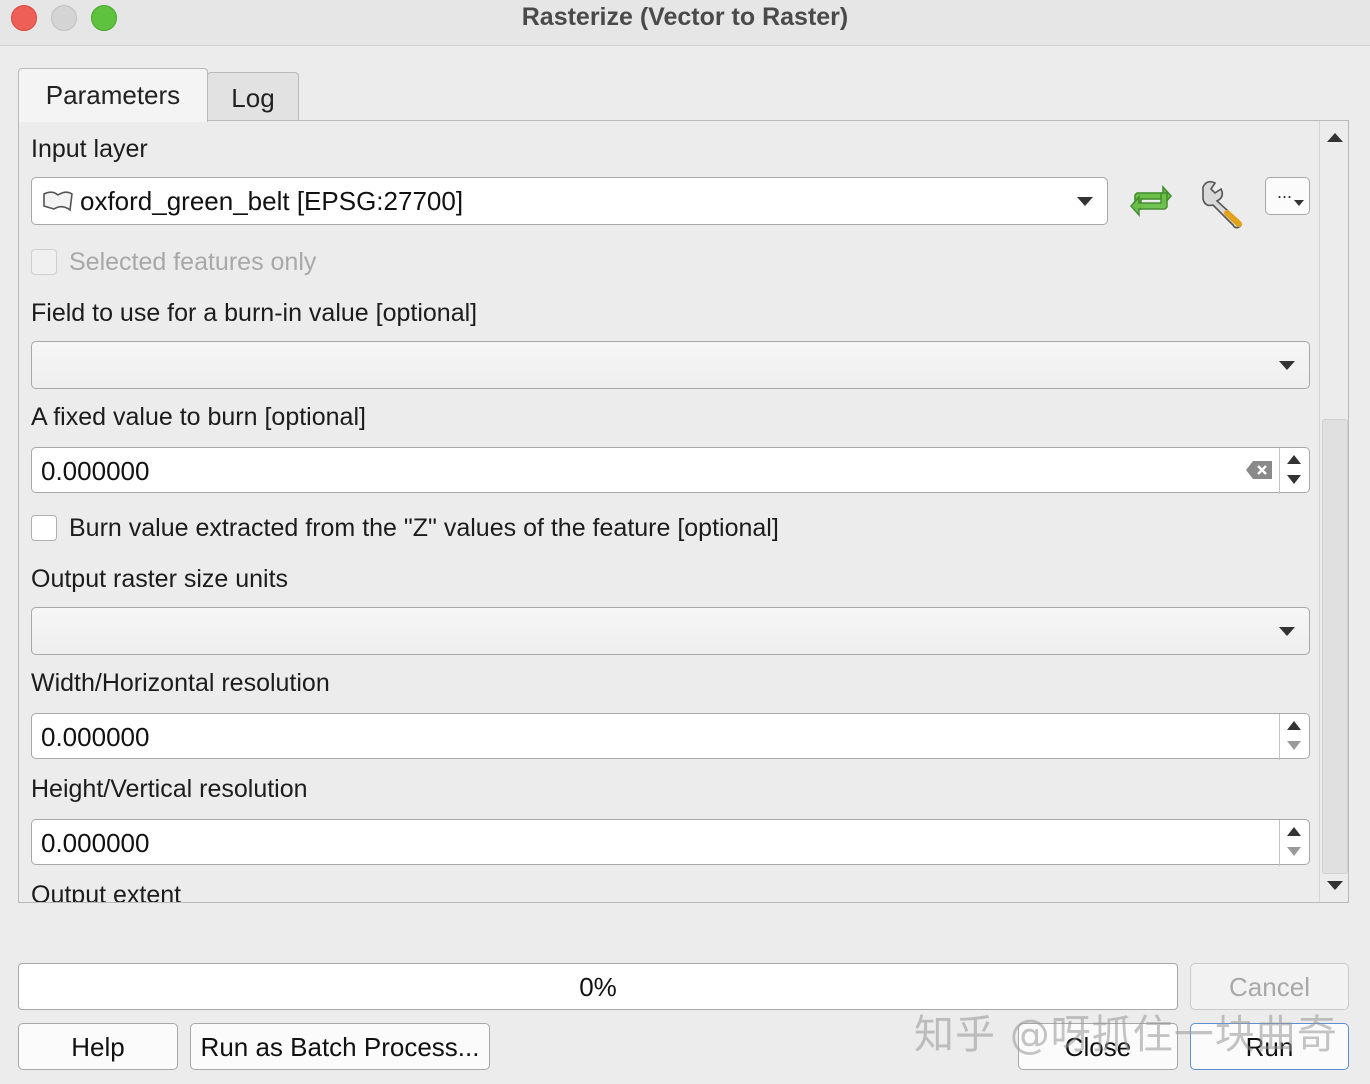  What do you see at coordinates (1294, 471) in the screenshot?
I see `fixed-value-stepper` at bounding box center [1294, 471].